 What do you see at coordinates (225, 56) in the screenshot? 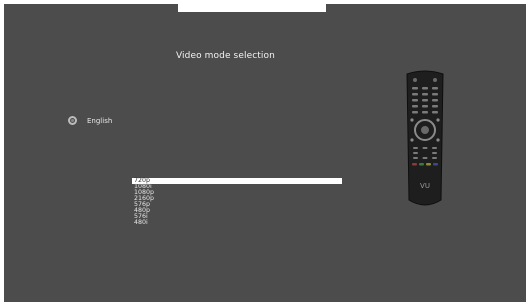
I see `page-title: Video mode selection` at bounding box center [225, 56].